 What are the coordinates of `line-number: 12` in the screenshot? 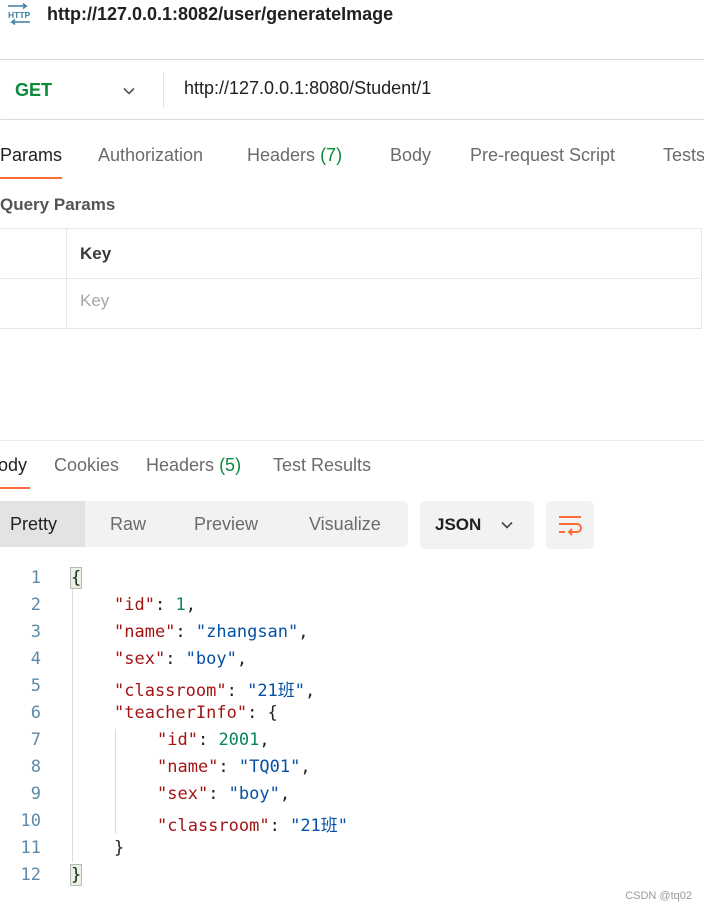 It's located at (30, 875).